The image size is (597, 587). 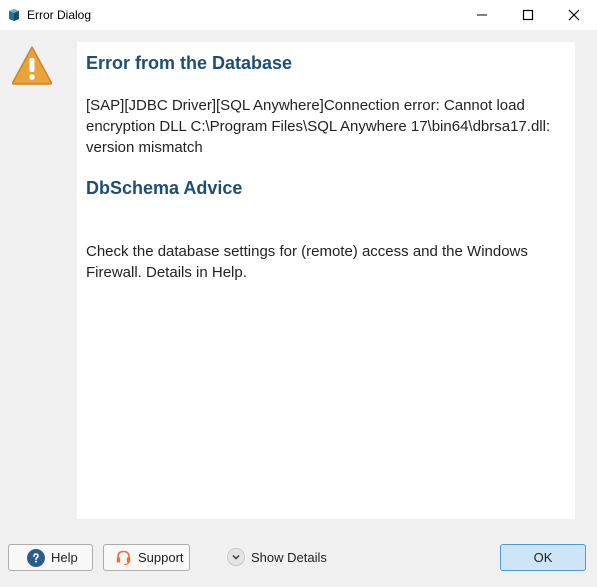 What do you see at coordinates (14, 15) in the screenshot?
I see `app-icon` at bounding box center [14, 15].